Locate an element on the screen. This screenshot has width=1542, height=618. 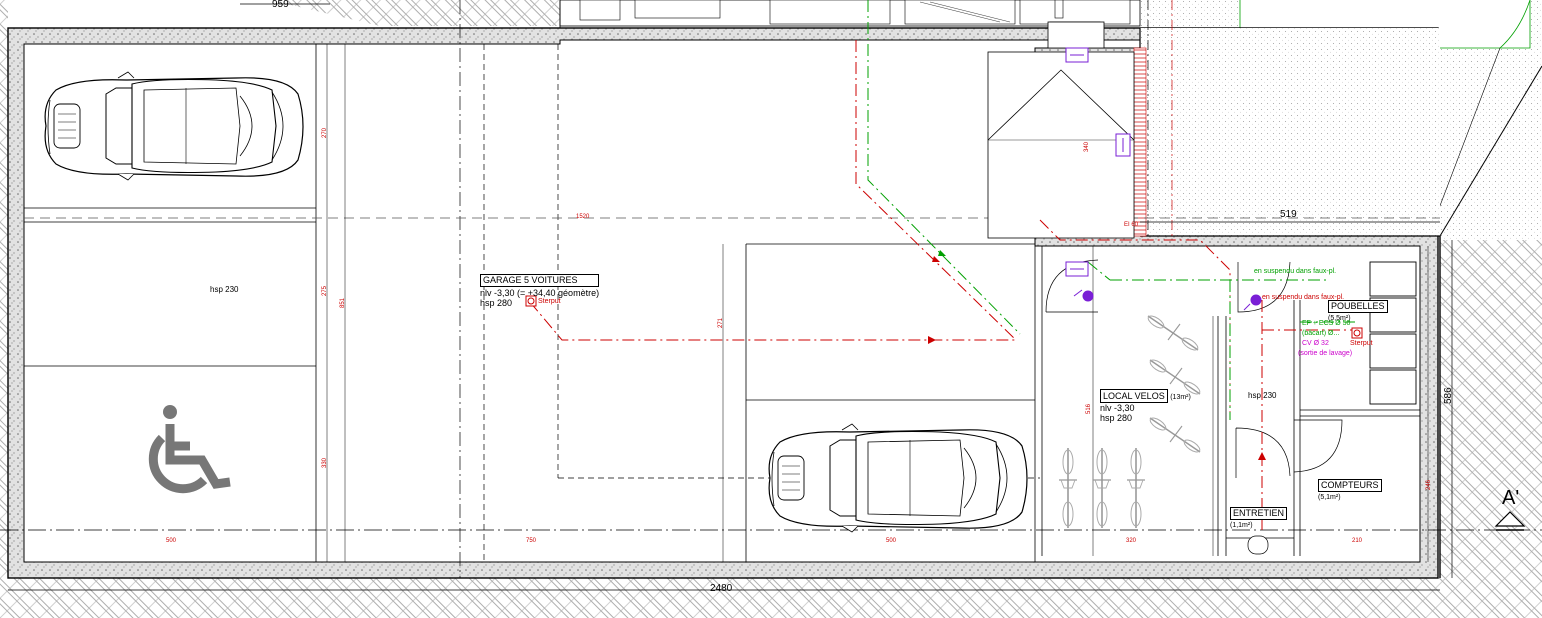
dim-516: 516 is located at coordinates (1089, 409).